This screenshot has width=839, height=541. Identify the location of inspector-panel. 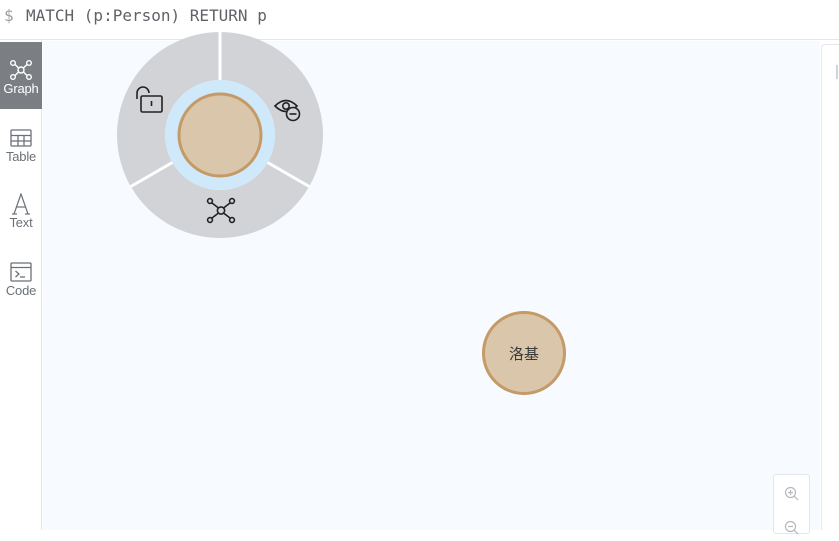
(830, 287).